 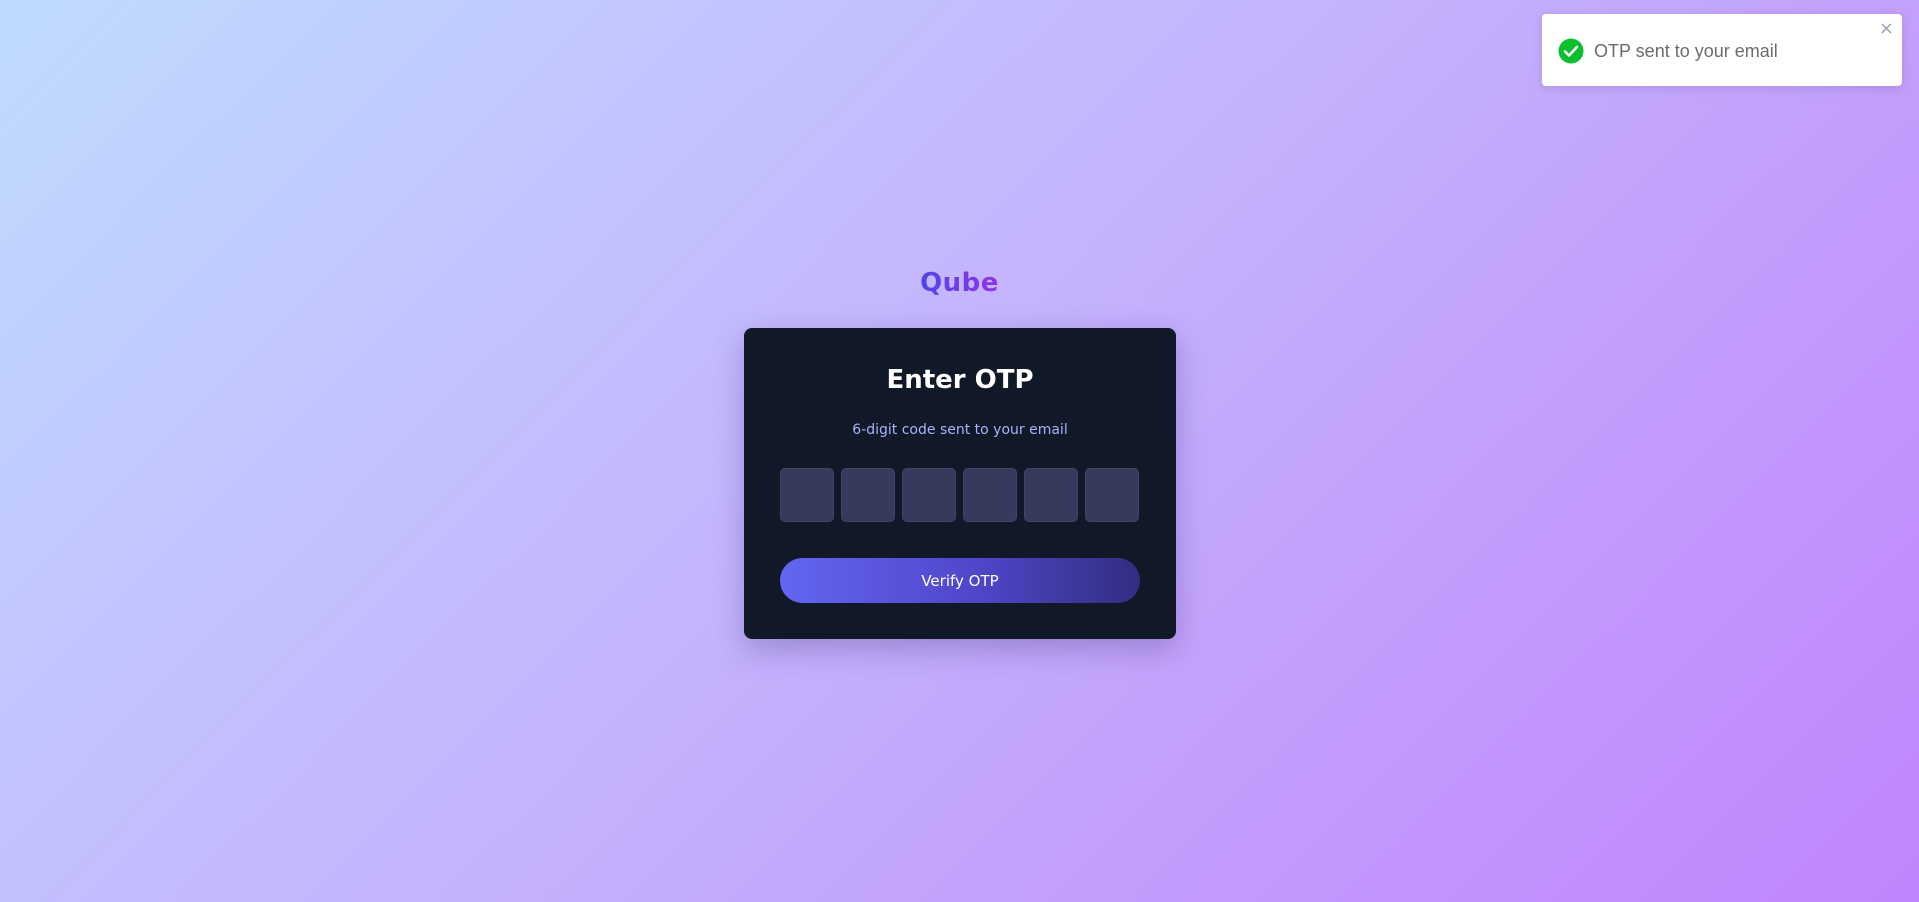 I want to click on otp-input-group, so click(x=959, y=495).